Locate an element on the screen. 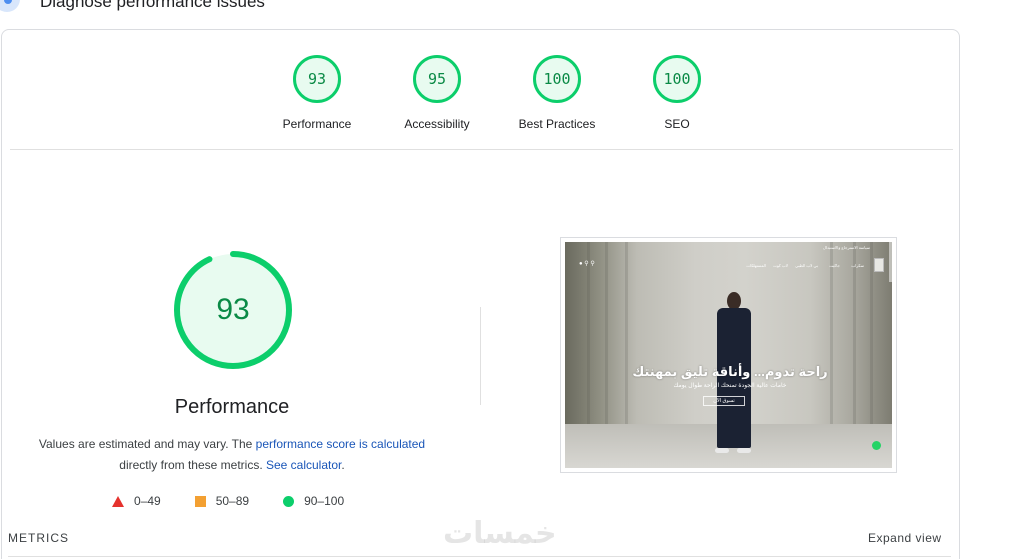 This screenshot has width=1009, height=559. legend-range: 50–89 is located at coordinates (232, 501).